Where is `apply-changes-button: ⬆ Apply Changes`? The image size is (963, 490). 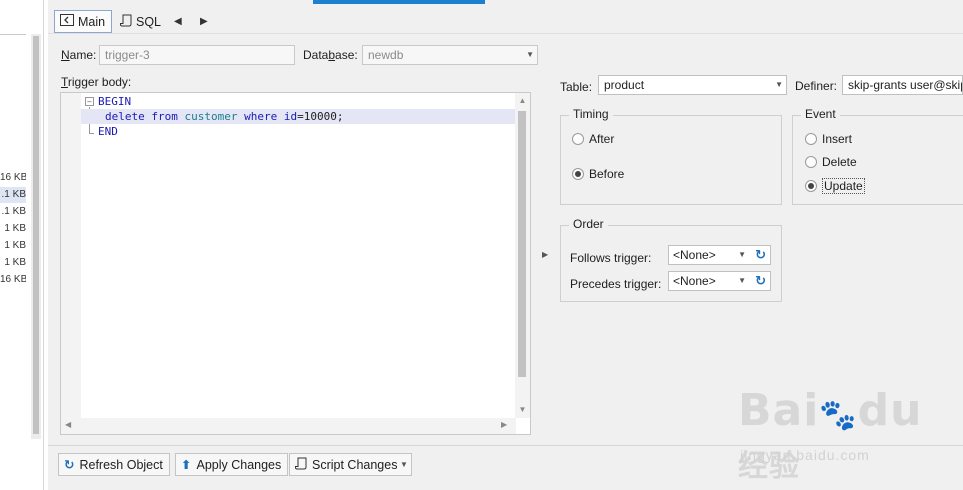 apply-changes-button: ⬆ Apply Changes is located at coordinates (232, 464).